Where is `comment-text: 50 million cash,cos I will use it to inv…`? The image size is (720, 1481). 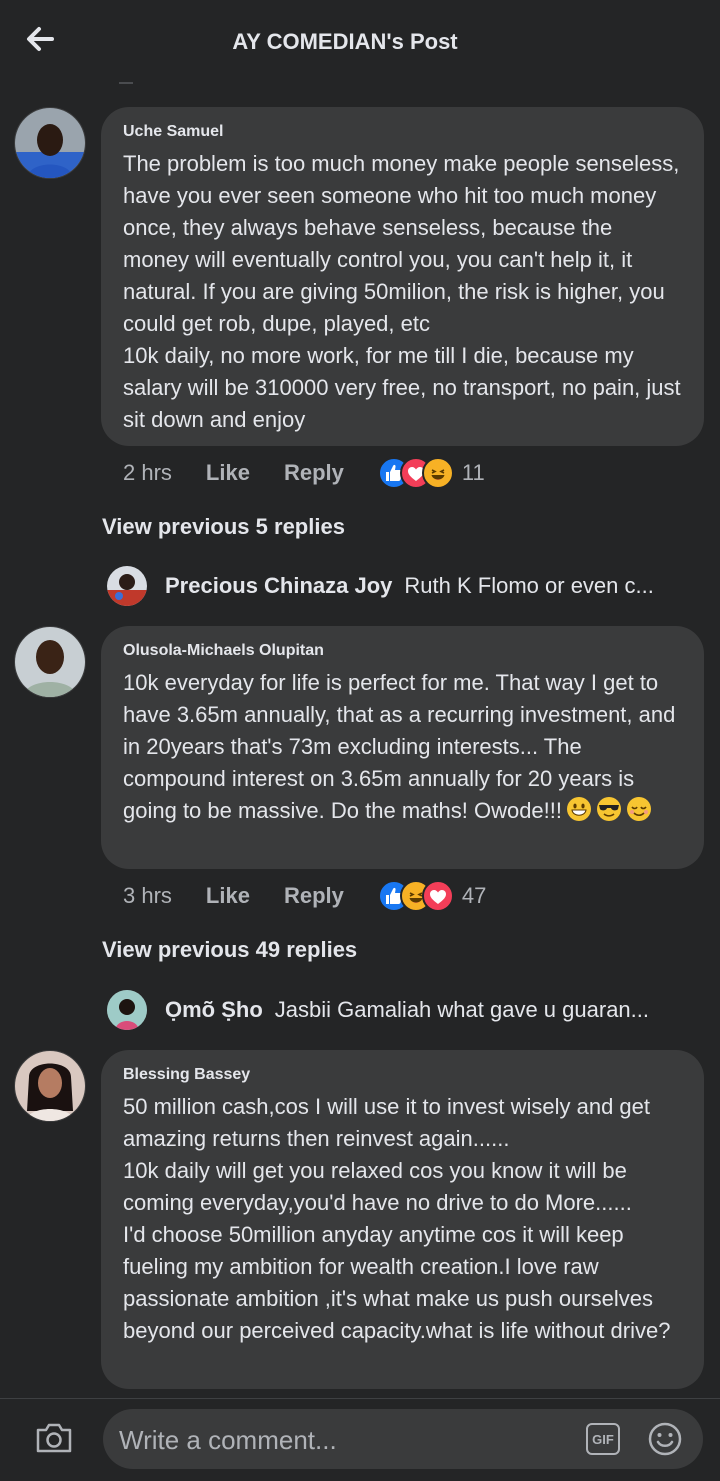
comment-text: 50 million cash,cos I will use it to inv… is located at coordinates (397, 1218).